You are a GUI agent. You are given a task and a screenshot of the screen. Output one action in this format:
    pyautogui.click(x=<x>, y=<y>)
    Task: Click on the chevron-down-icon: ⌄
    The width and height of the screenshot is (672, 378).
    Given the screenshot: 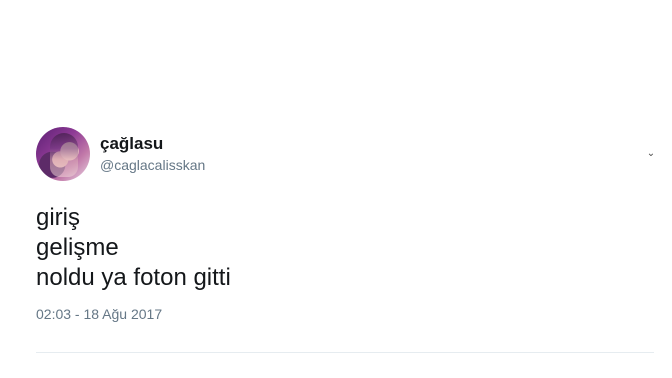 What is the action you would take?
    pyautogui.click(x=651, y=154)
    